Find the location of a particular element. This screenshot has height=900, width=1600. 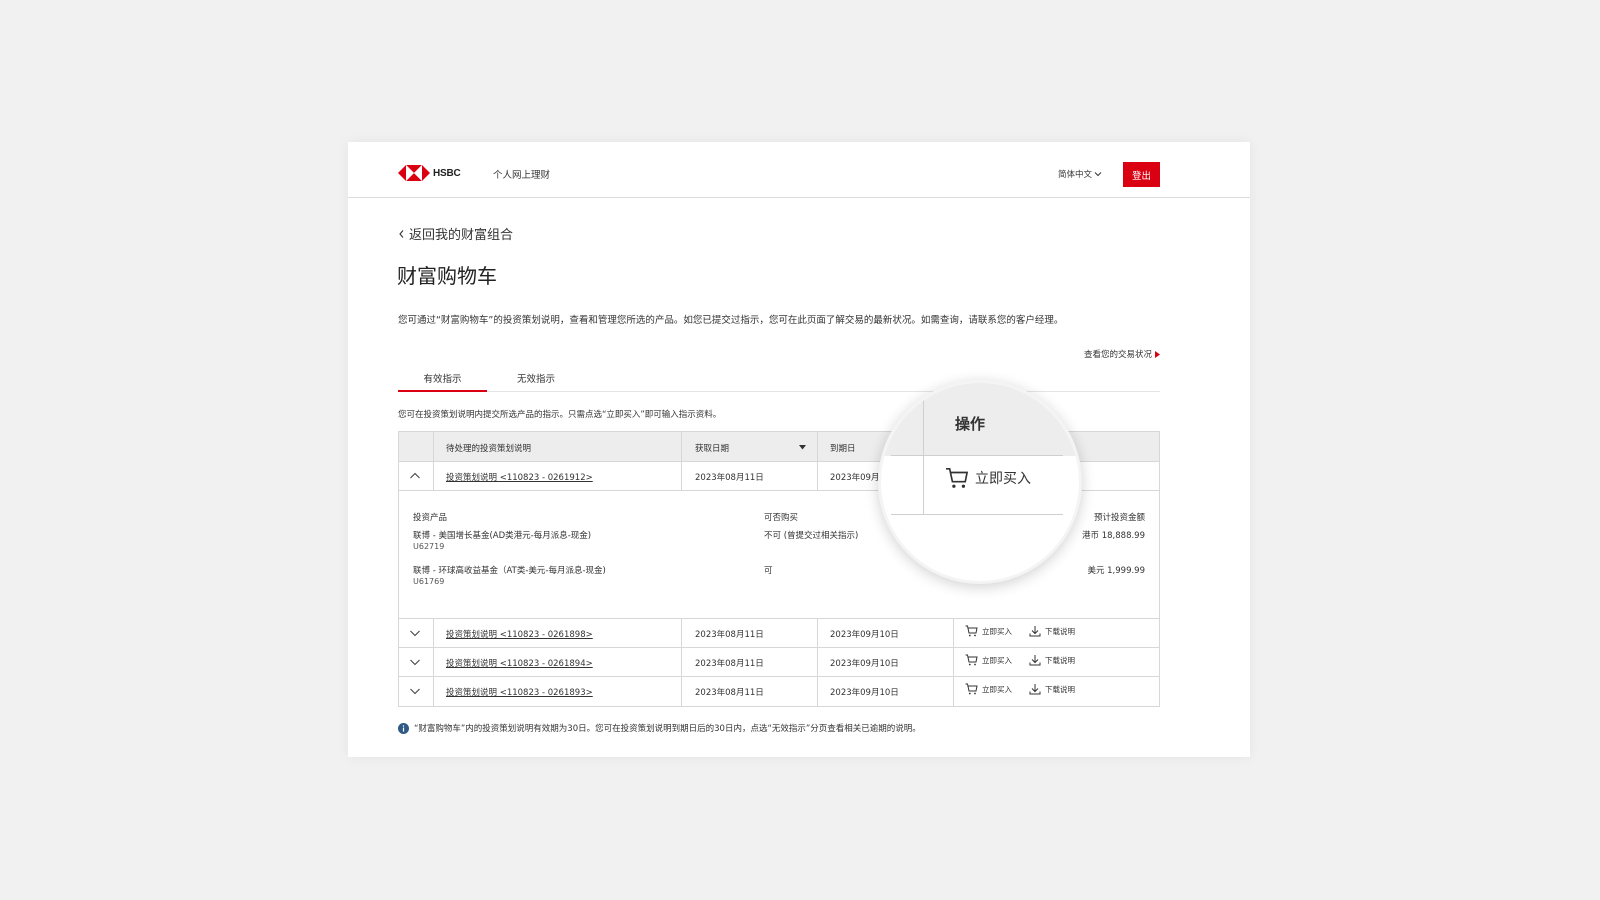

brand-name: HSBC is located at coordinates (447, 173).